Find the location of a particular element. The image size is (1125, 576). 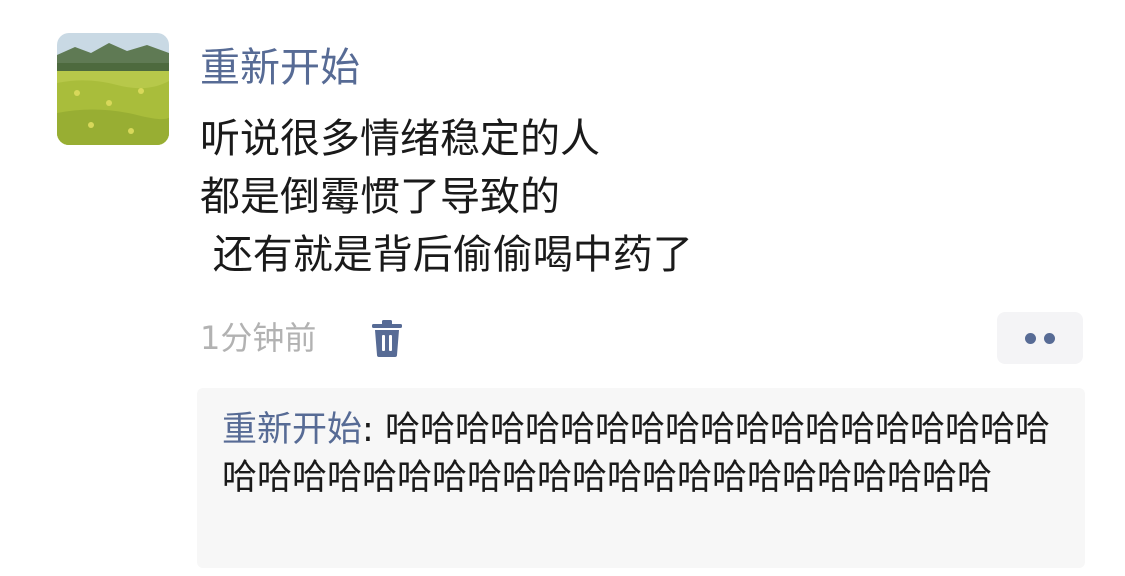

post-content: 听说很多情绪稳定的人 都是倒霉惯了导致的 还有就是背后偷偷喝中药了 is located at coordinates (446, 197).